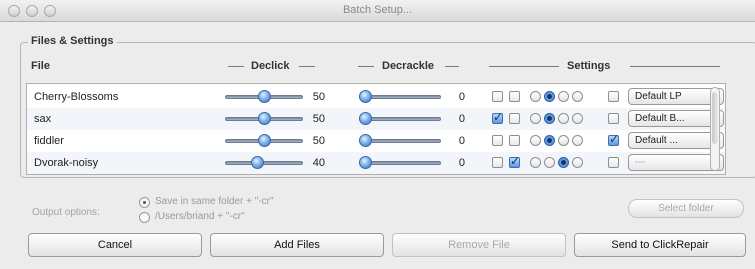  What do you see at coordinates (200, 216) in the screenshot?
I see `save-path-label: /Users/briand + "-cr"` at bounding box center [200, 216].